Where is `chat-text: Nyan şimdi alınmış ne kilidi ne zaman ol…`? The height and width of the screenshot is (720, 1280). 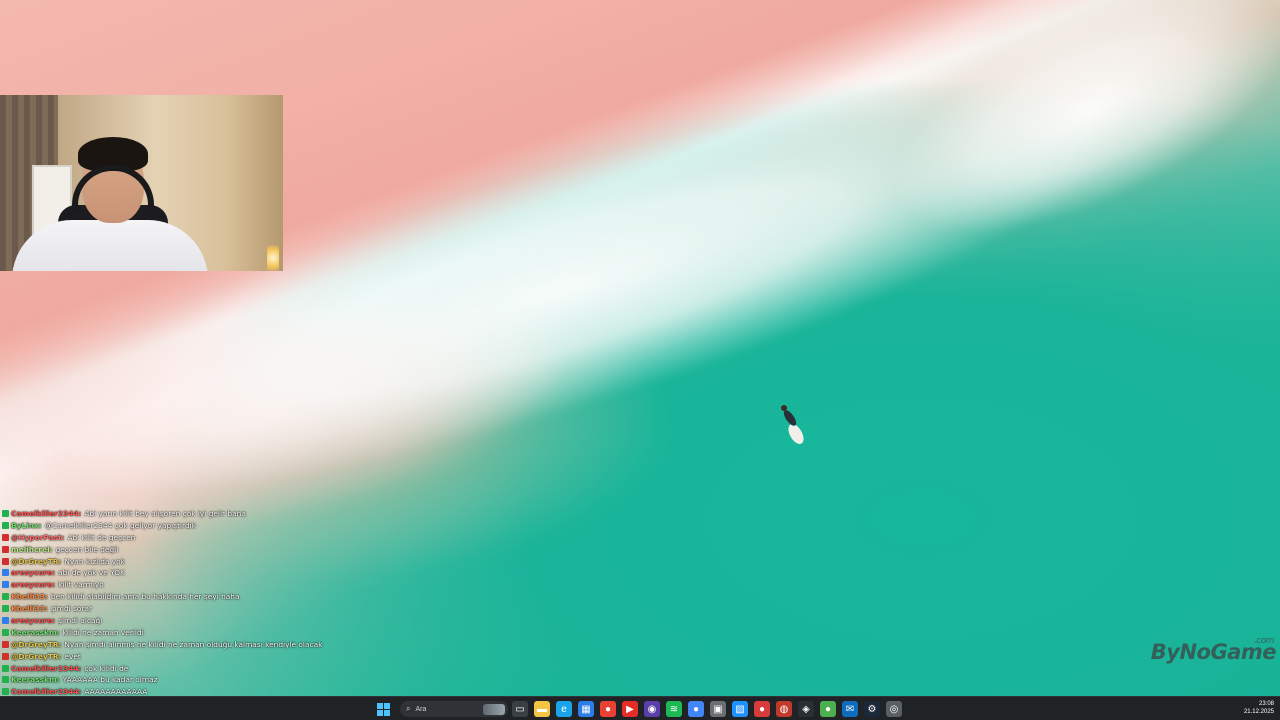 chat-text: Nyan şimdi alınmış ne kilidi ne zaman ol… is located at coordinates (193, 644).